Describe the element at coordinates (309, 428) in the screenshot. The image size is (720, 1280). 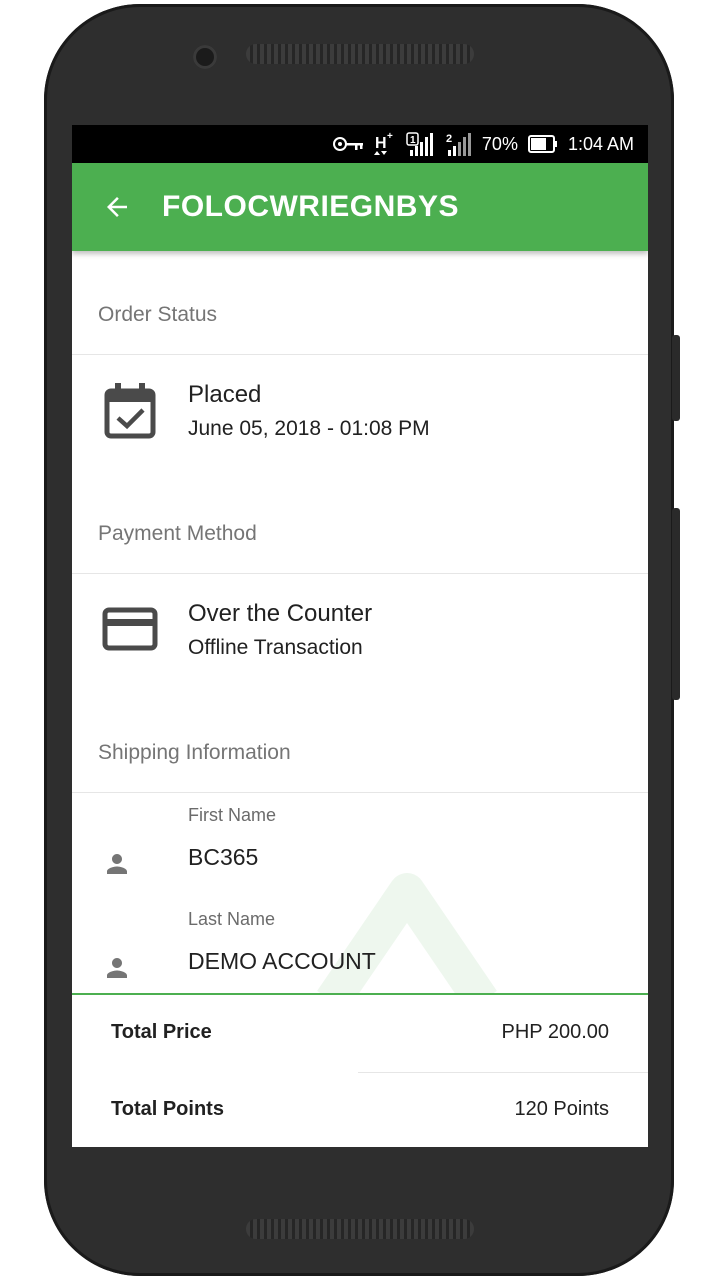
I see `order-date: June 05, 2018 - 01:08 PM` at that location.